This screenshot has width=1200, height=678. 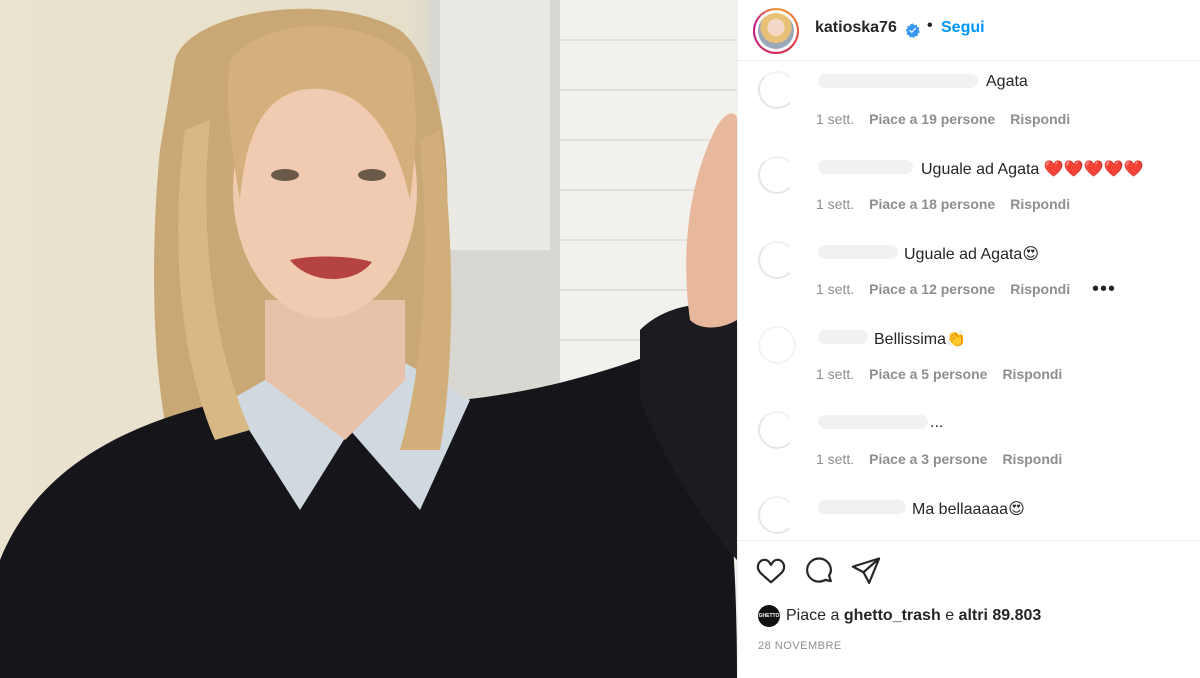 What do you see at coordinates (856, 28) in the screenshot?
I see `username-link: katioska76` at bounding box center [856, 28].